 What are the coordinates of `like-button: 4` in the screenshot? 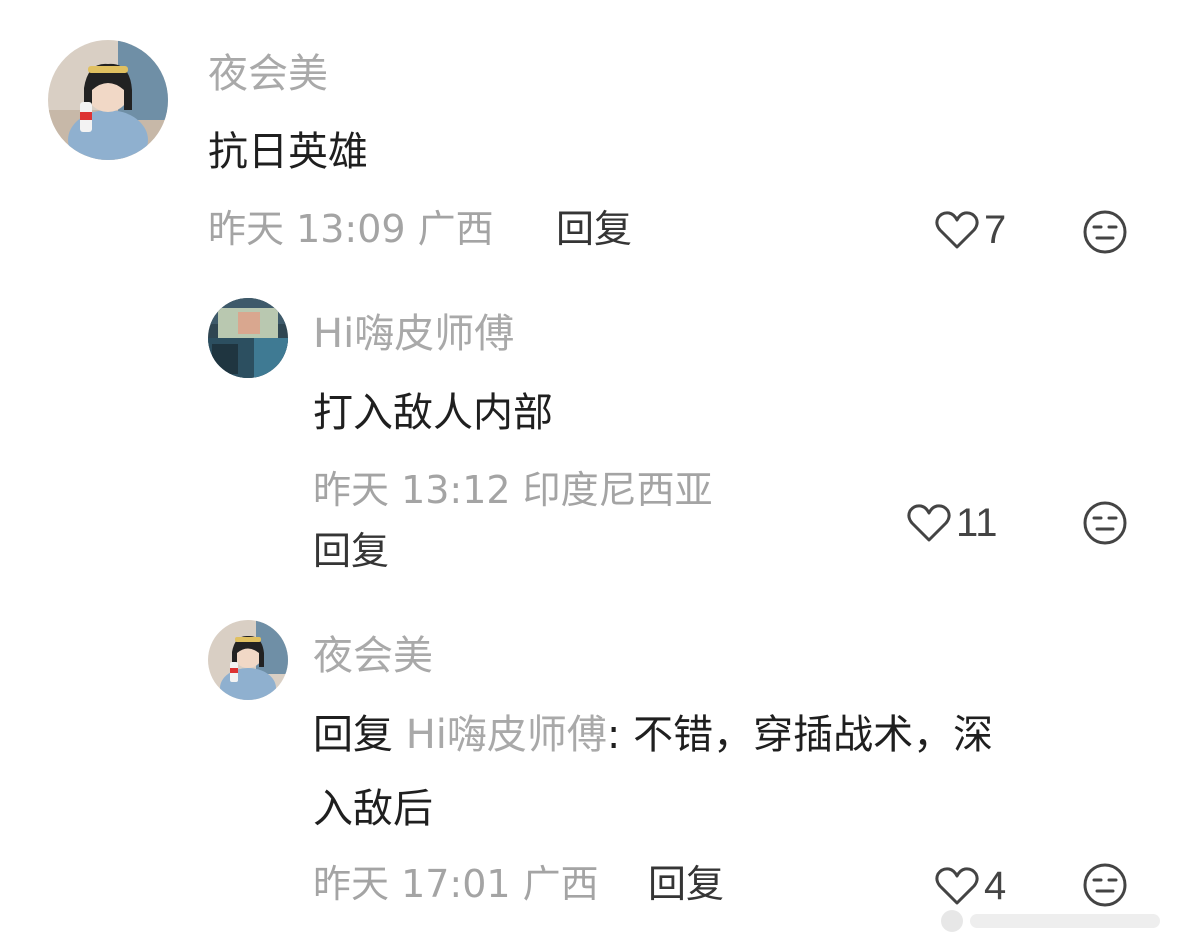 It's located at (970, 886).